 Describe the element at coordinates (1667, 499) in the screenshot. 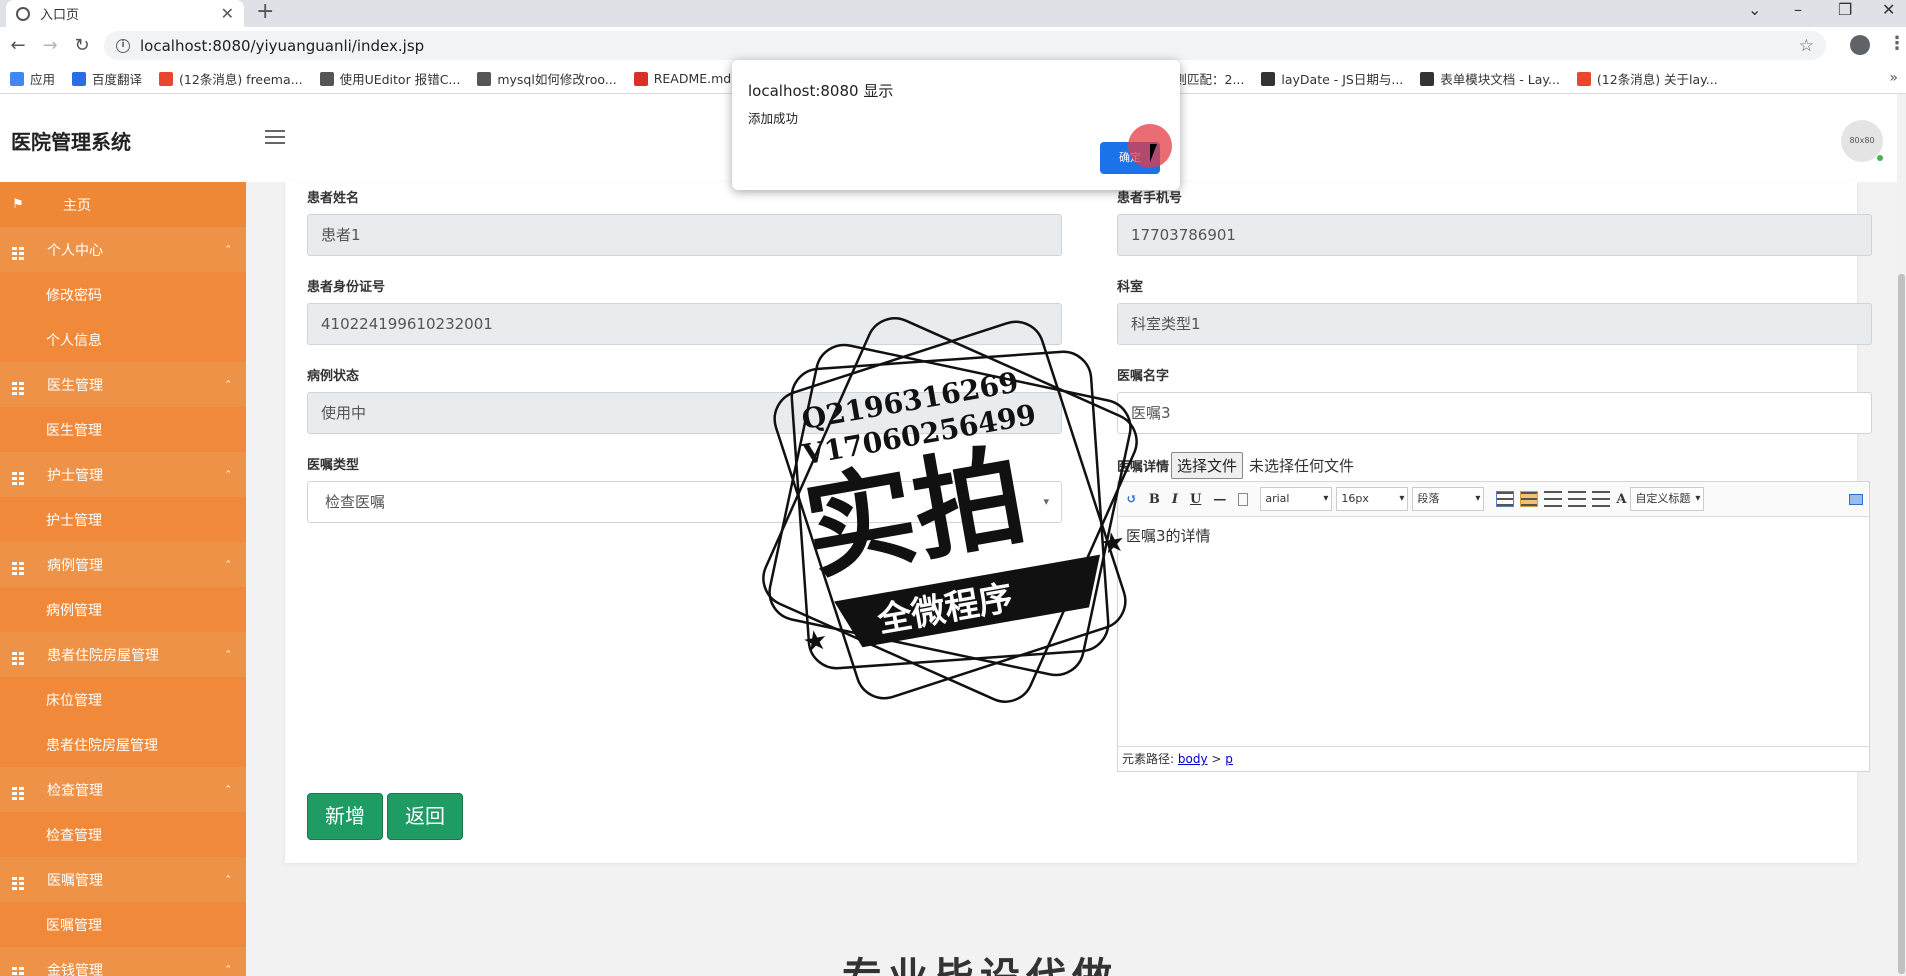

I see `custom-title-select: 自定义标题` at that location.